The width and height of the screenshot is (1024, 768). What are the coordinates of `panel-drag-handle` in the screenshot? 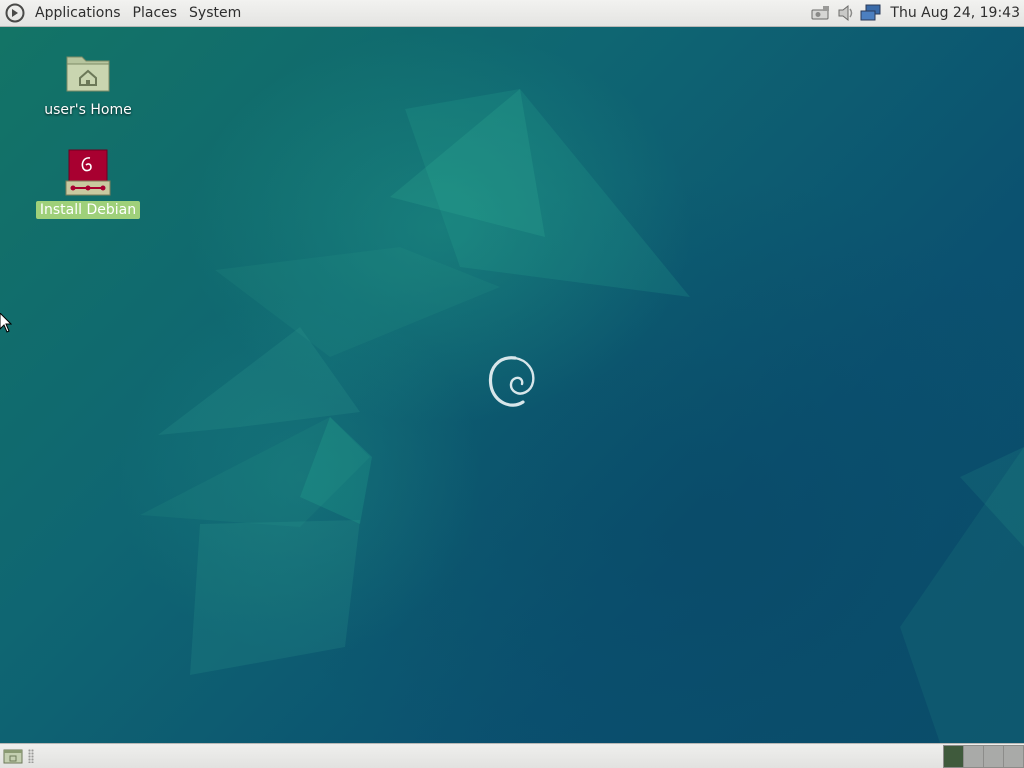 It's located at (31, 756).